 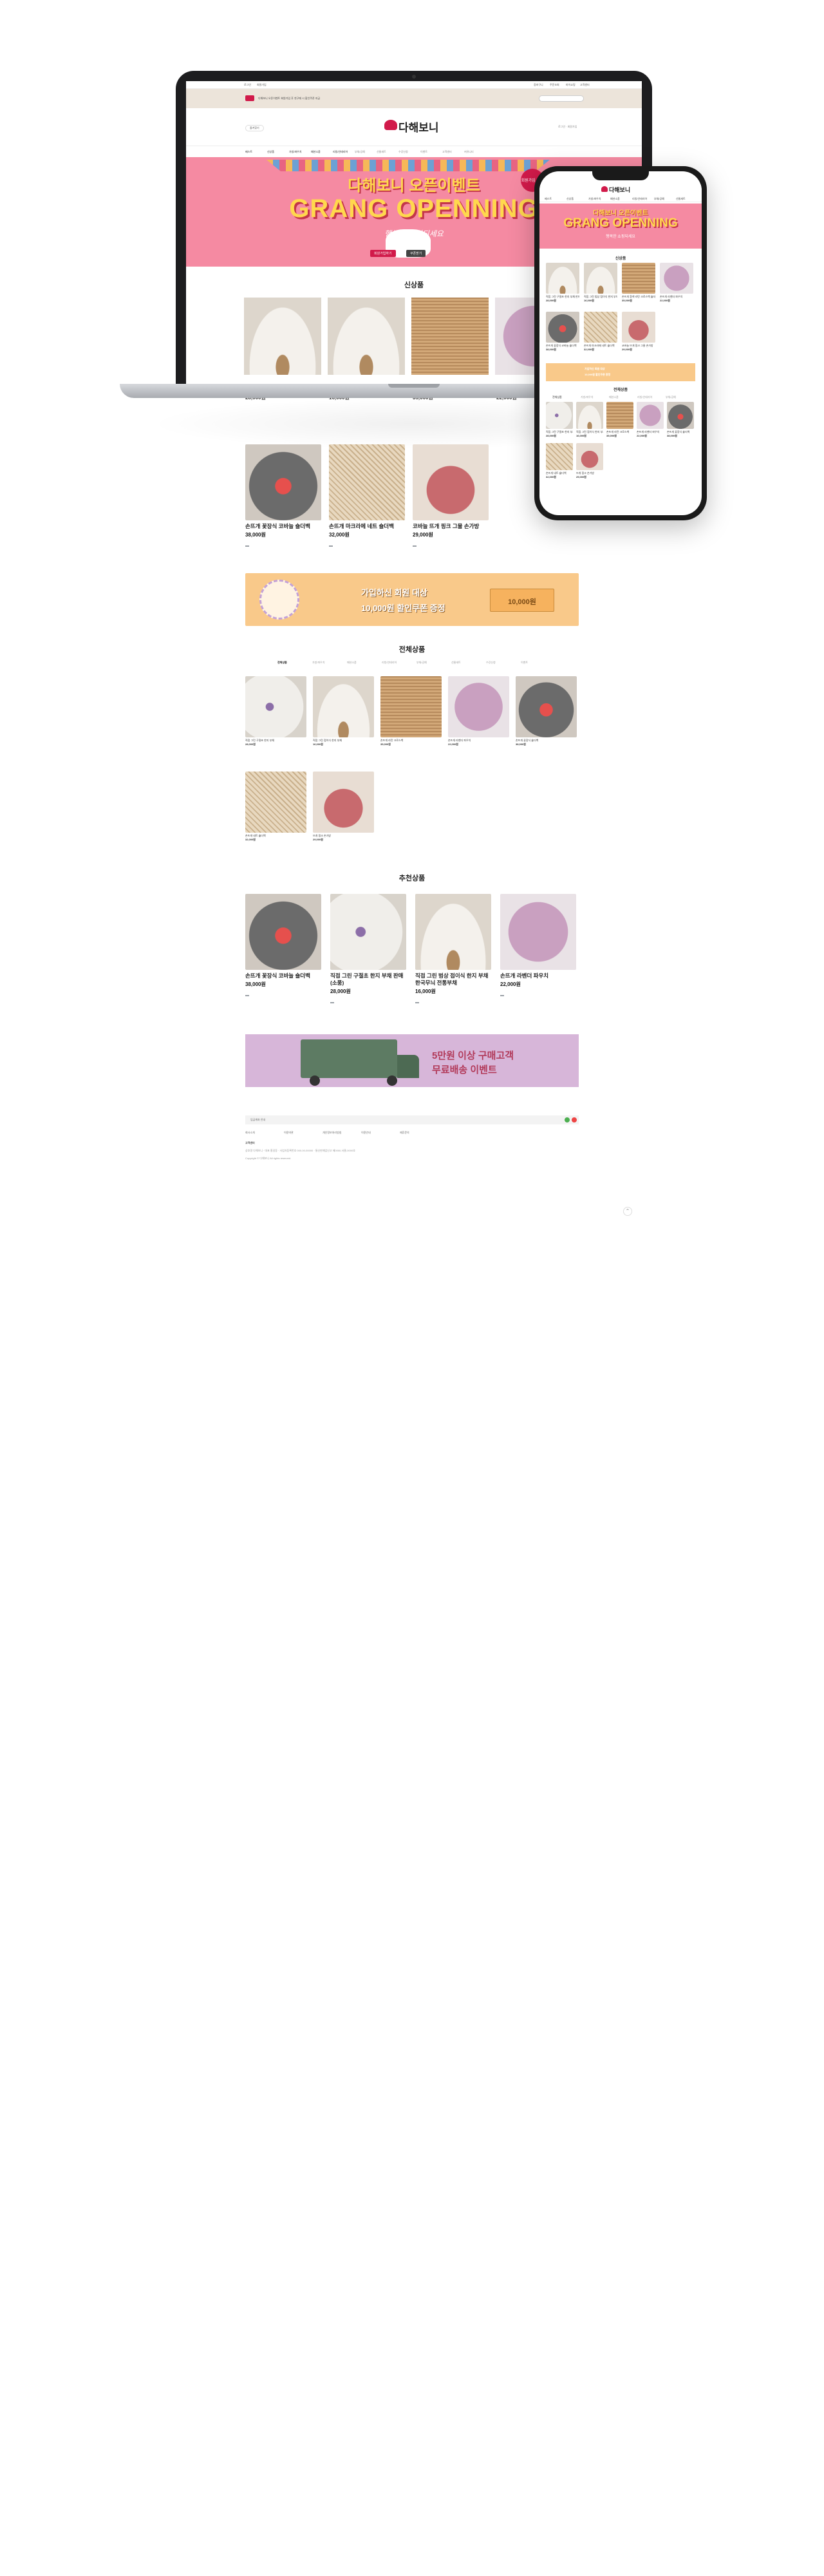 I want to click on phone-logo-text: 다해보니, so click(x=619, y=190).